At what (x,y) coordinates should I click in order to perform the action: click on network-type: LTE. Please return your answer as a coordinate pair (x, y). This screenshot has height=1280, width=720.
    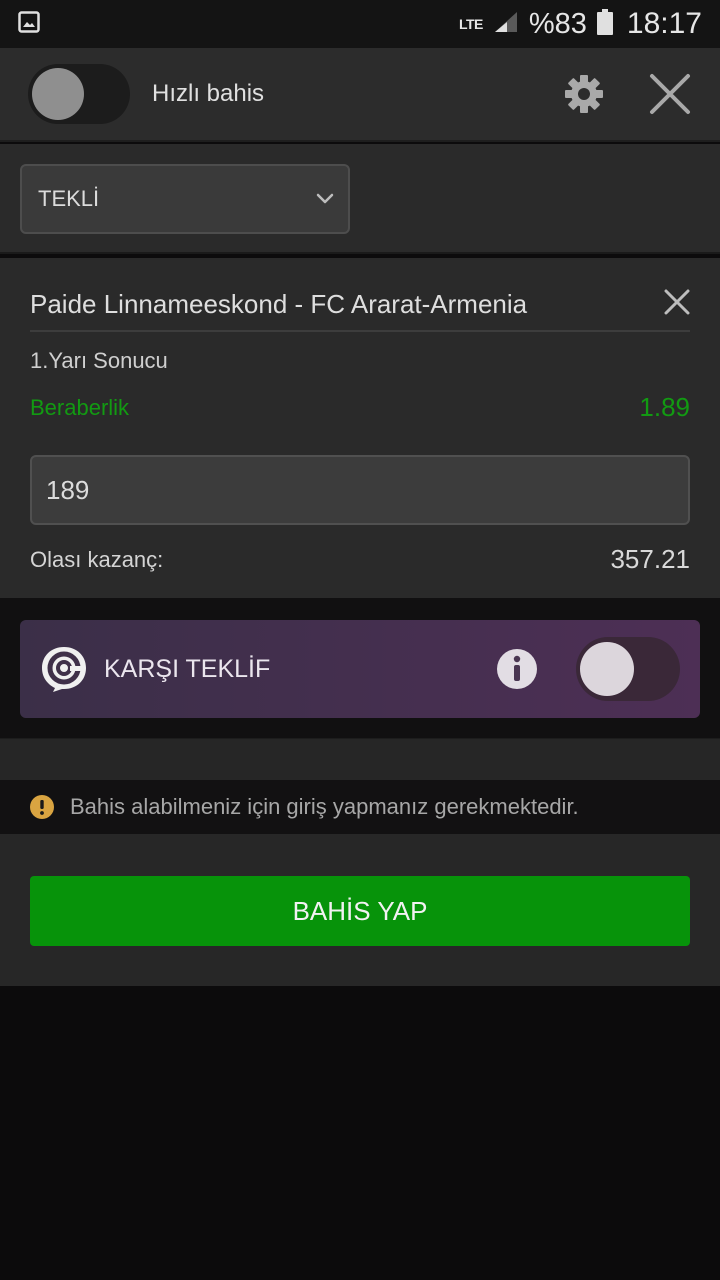
    Looking at the image, I should click on (470, 24).